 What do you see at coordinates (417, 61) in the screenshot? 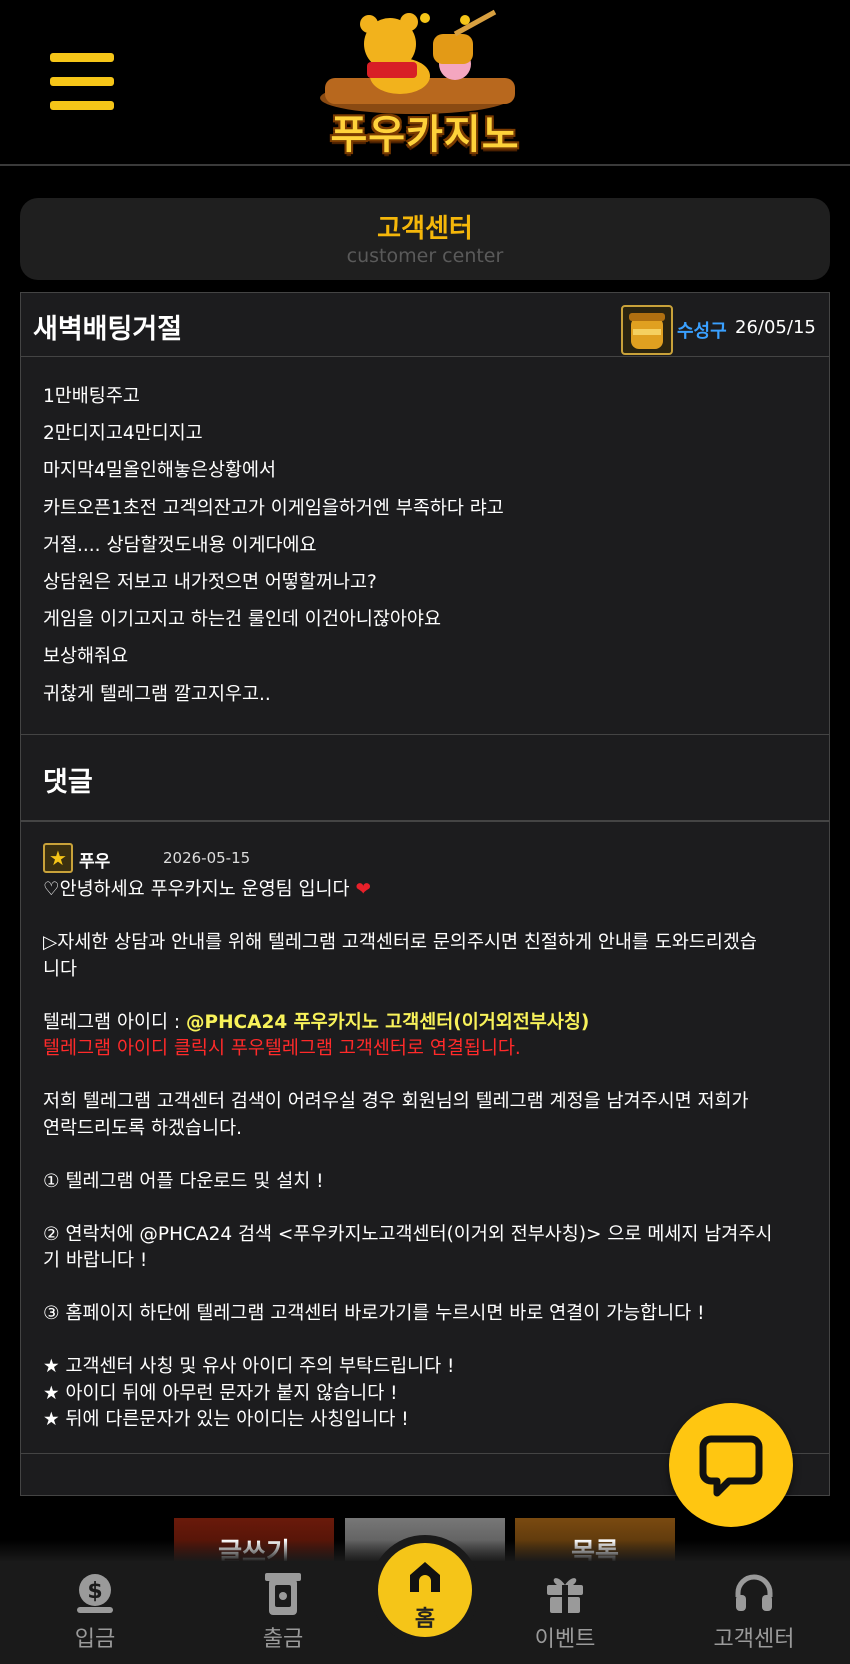
I see `bear-mascot-icon` at bounding box center [417, 61].